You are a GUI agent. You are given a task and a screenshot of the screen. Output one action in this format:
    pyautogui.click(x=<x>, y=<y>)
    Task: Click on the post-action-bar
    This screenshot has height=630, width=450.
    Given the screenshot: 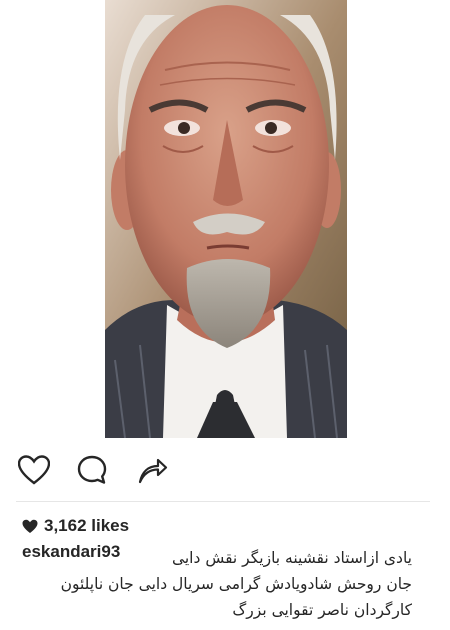 What is the action you would take?
    pyautogui.click(x=116, y=470)
    